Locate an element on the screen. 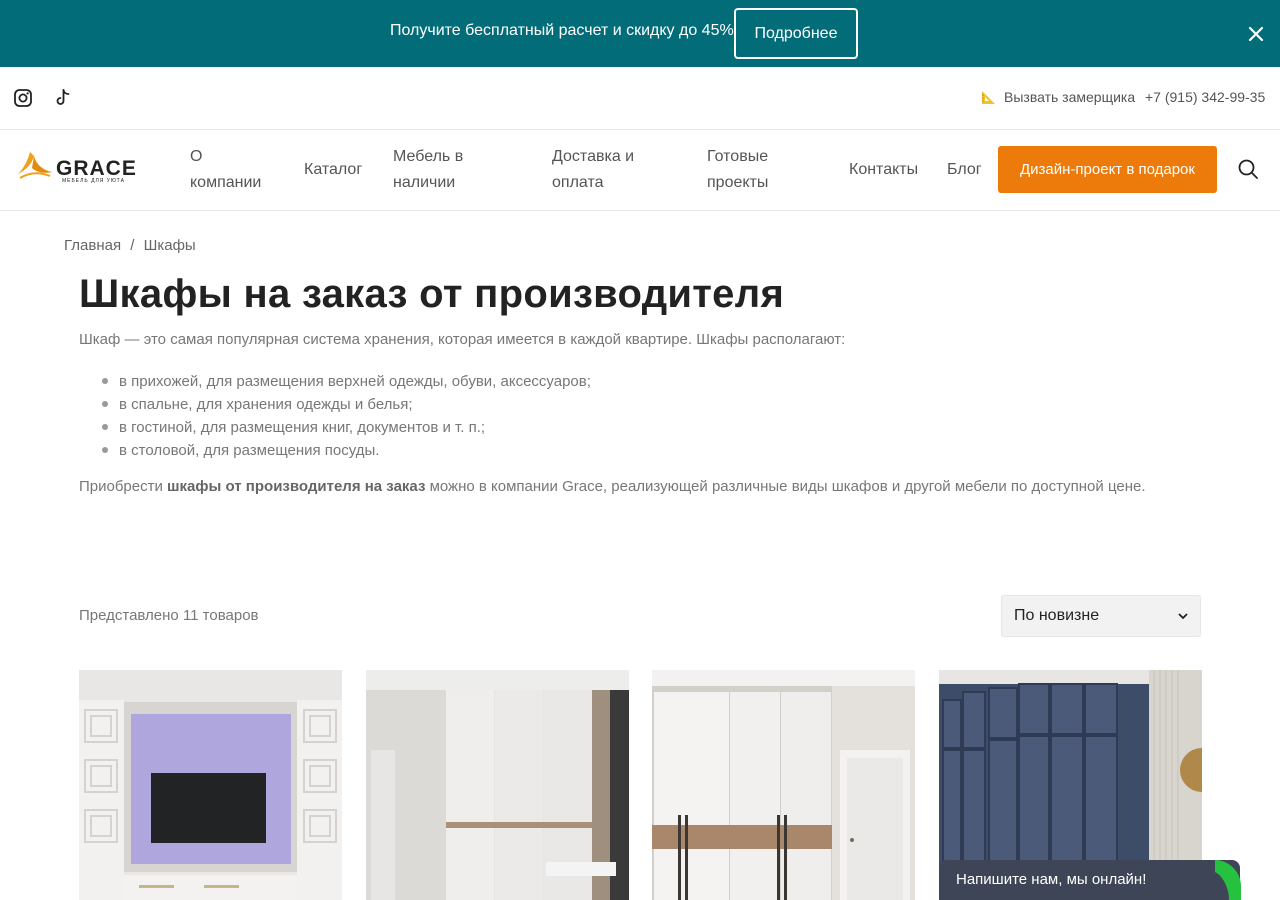 The width and height of the screenshot is (1280, 900). page-title: Шкафы на заказ от производителя is located at coordinates (432, 294).